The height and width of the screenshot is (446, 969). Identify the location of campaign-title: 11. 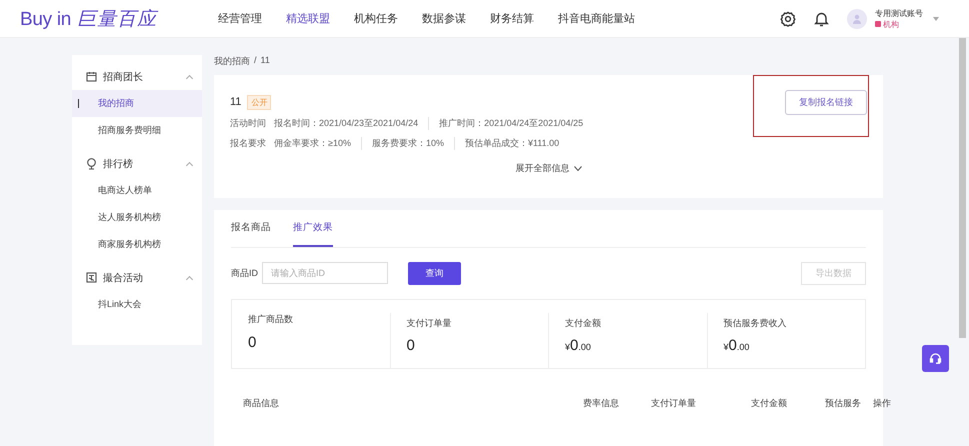
(236, 102).